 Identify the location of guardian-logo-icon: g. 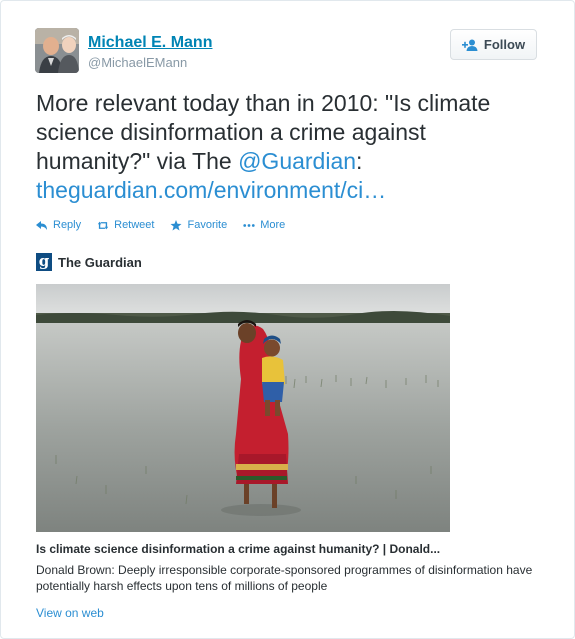
(44, 262).